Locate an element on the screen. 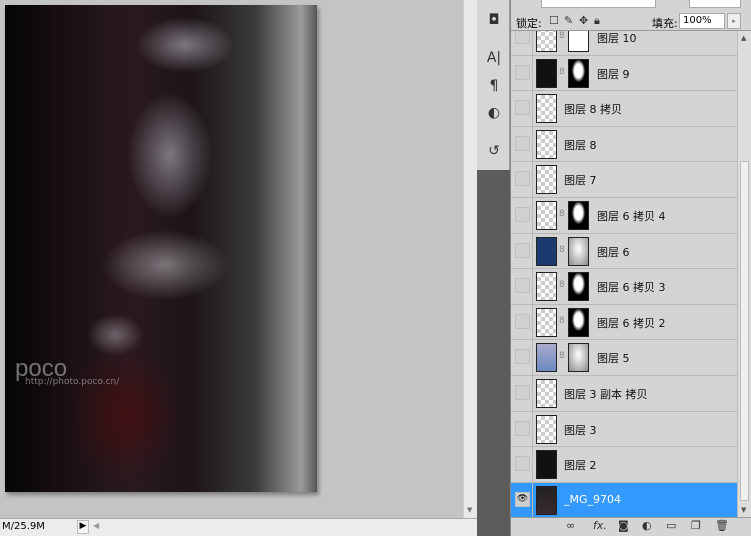 Image resolution: width=751 pixels, height=536 pixels. lock-transparency-icon: ☐ is located at coordinates (554, 20).